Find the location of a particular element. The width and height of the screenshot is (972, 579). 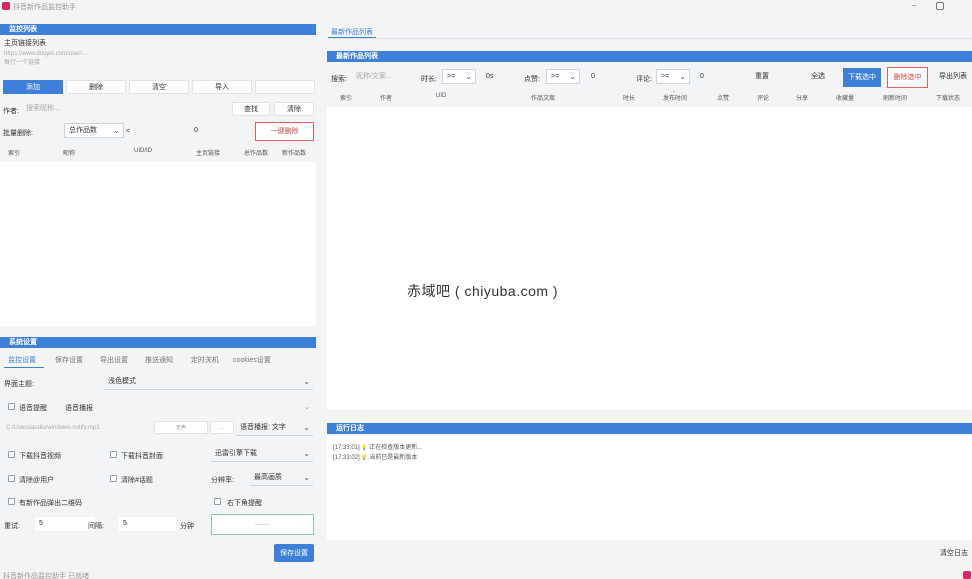

sound-alert-checkbox is located at coordinates (11, 406).